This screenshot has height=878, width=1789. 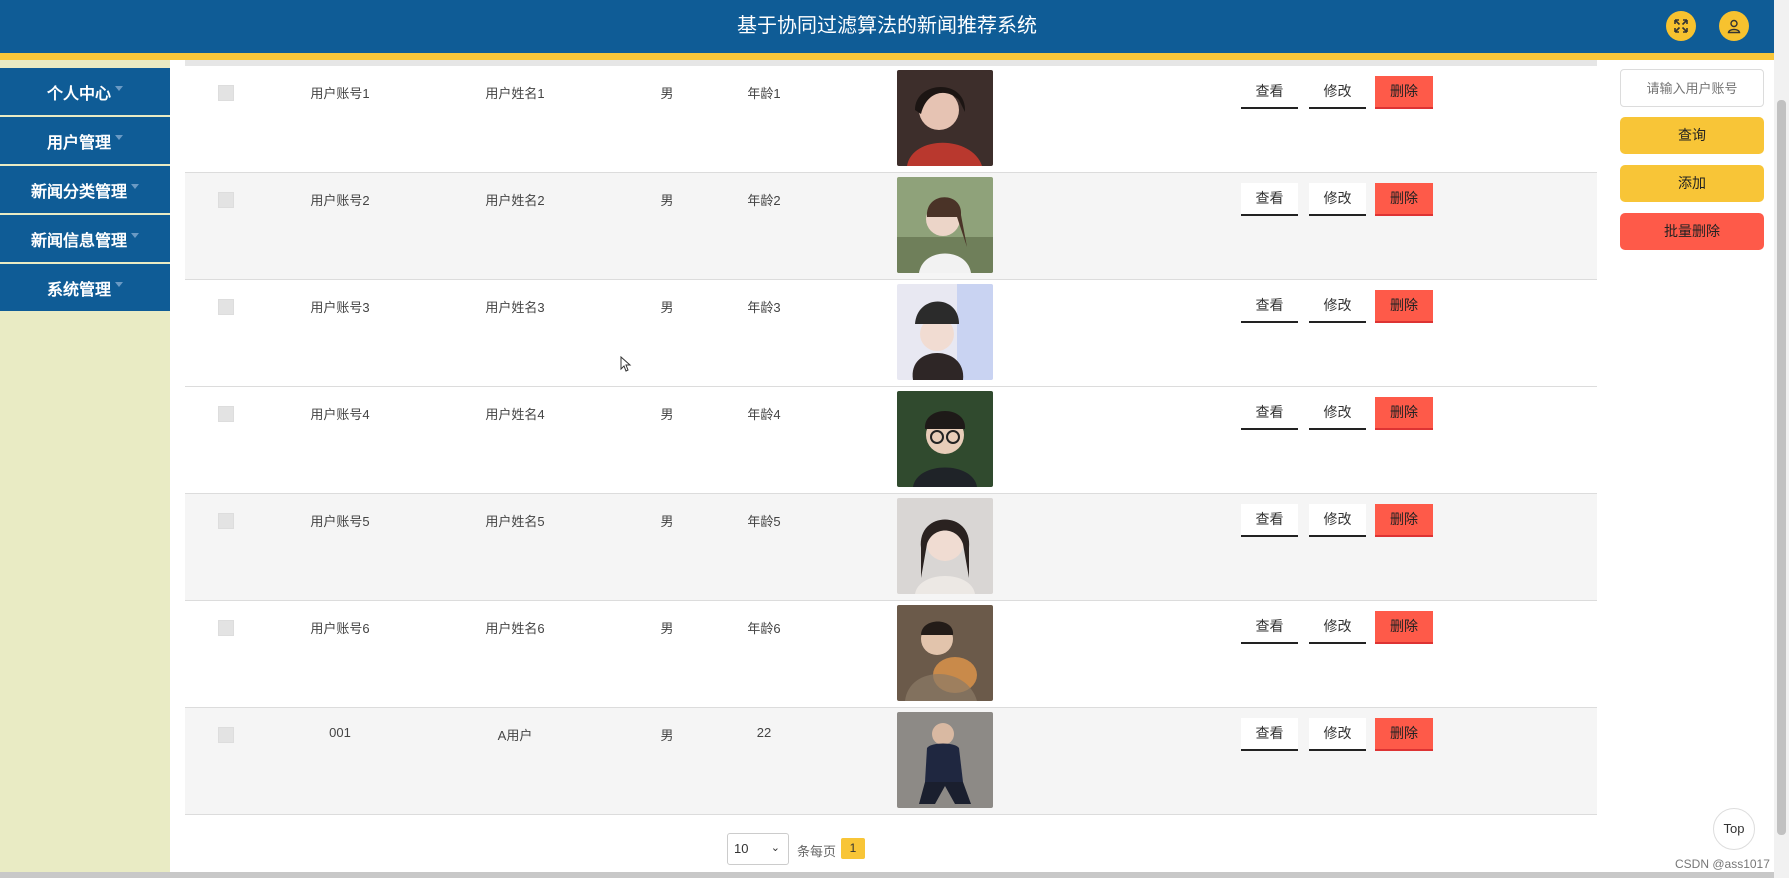 What do you see at coordinates (764, 93) in the screenshot?
I see `cell-age: 年龄1` at bounding box center [764, 93].